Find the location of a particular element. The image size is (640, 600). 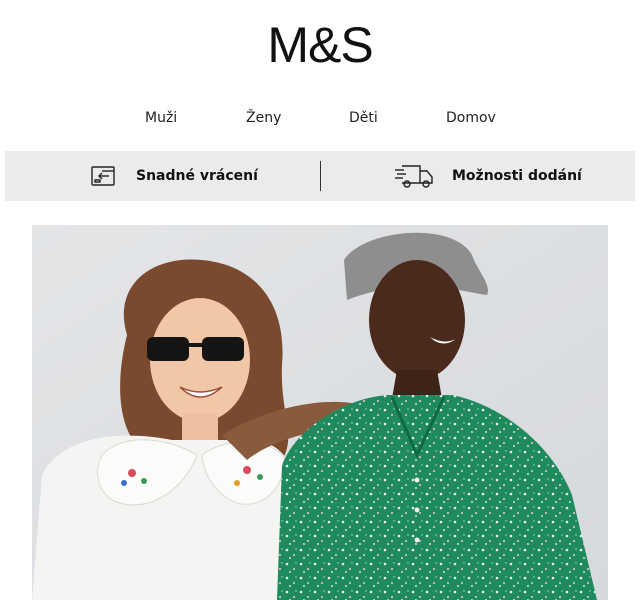

main-nav: Muži Ženy Děti Domov is located at coordinates (320, 118).